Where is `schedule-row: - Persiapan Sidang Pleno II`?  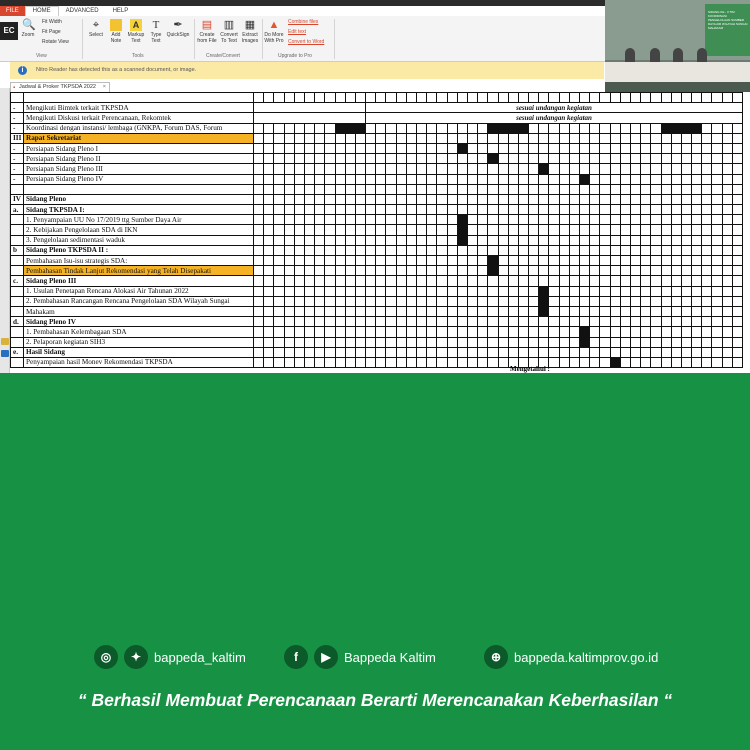 schedule-row: - Persiapan Sidang Pleno II is located at coordinates (377, 159).